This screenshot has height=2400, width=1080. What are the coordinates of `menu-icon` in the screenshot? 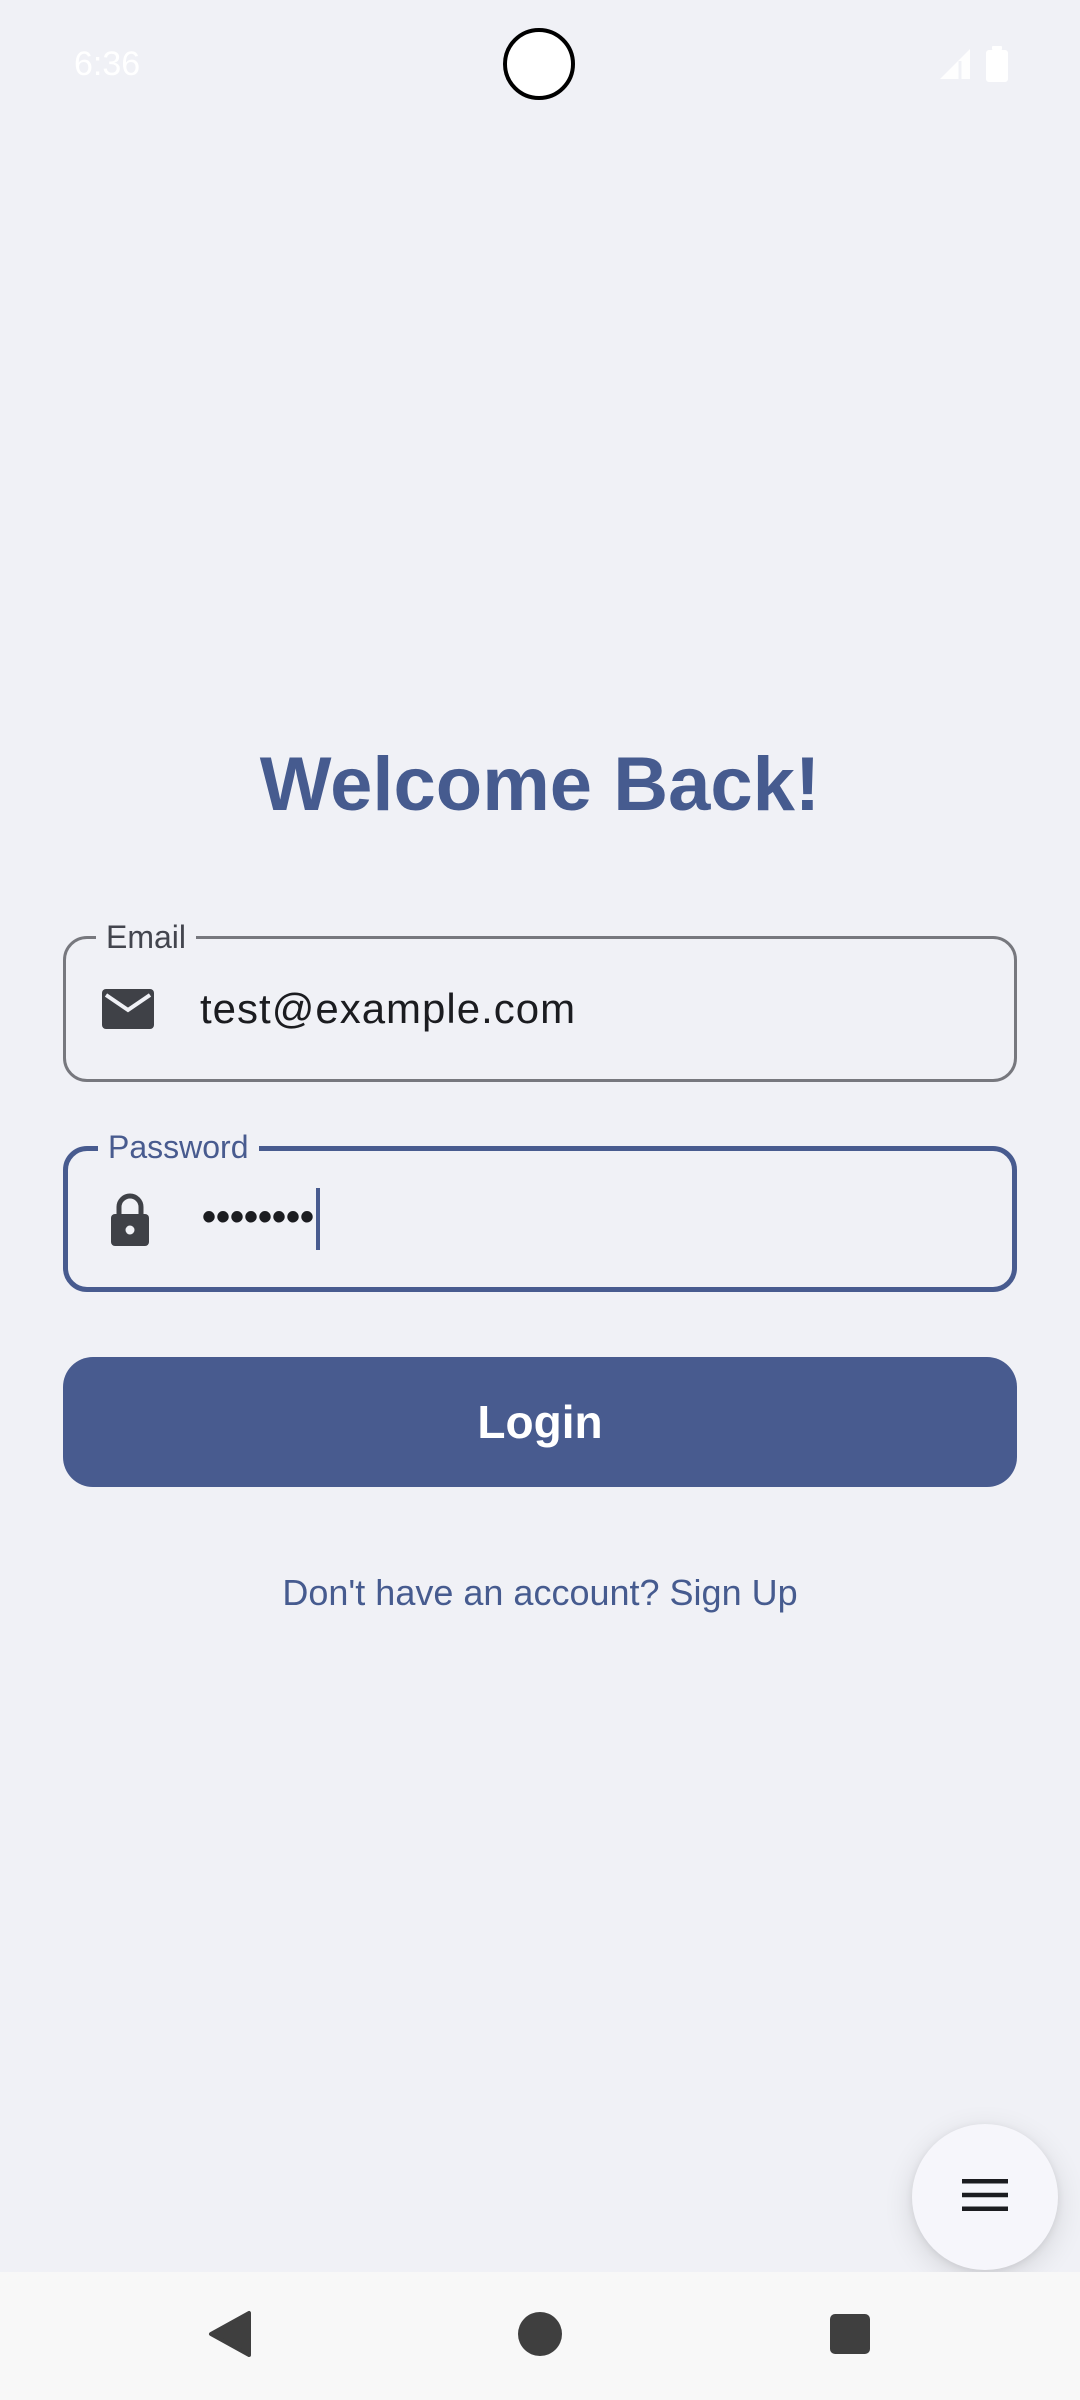 It's located at (985, 2197).